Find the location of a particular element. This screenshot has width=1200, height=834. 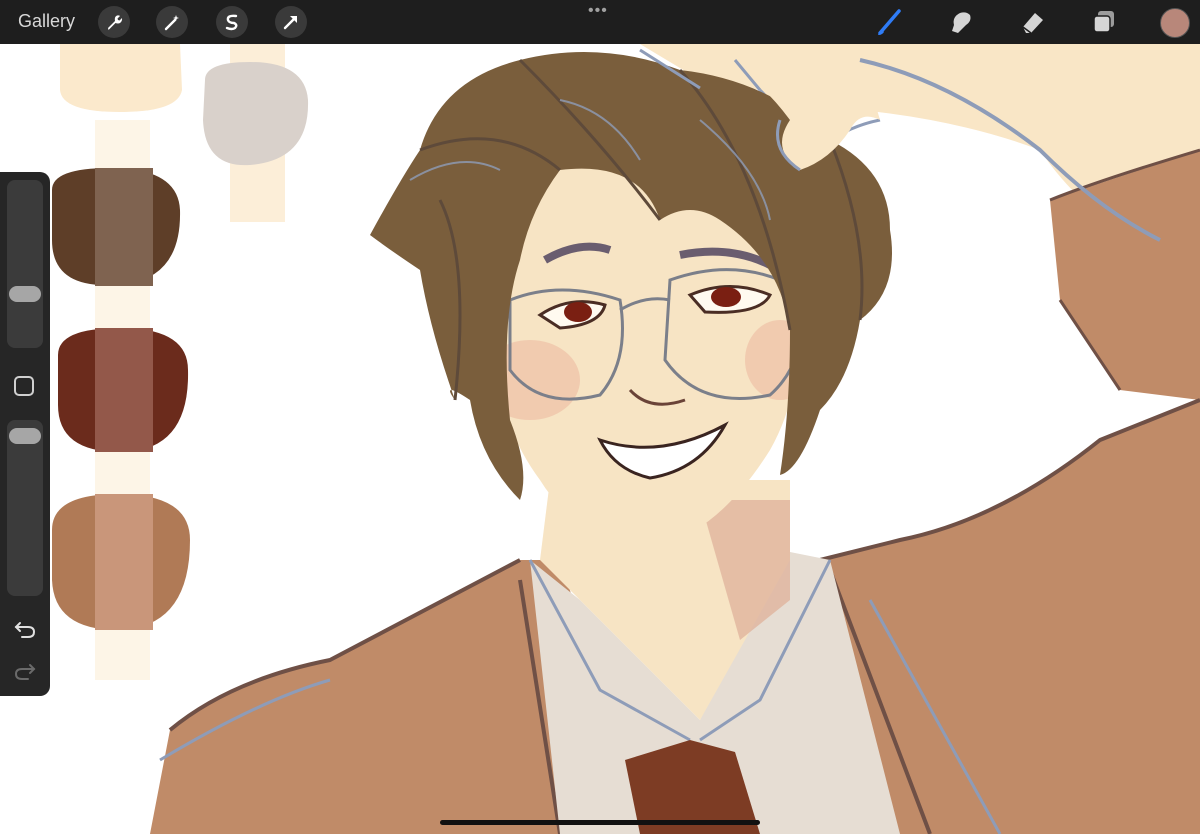

brush-size-thumb is located at coordinates (25, 294).